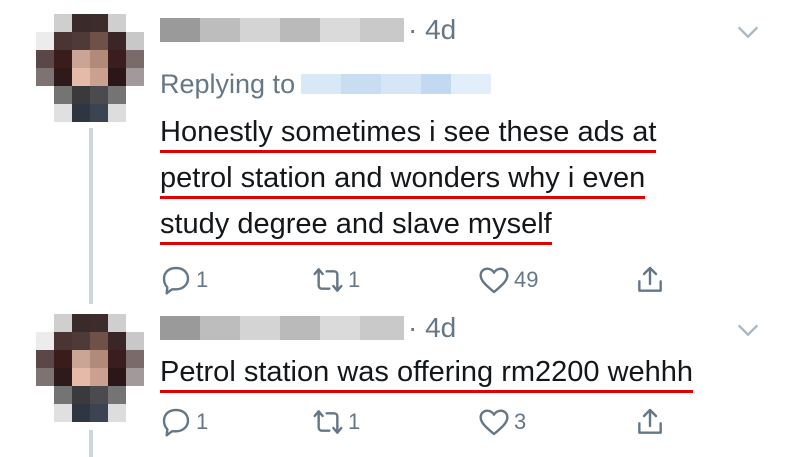  I want to click on replying-to-label: Replying to, so click(228, 83).